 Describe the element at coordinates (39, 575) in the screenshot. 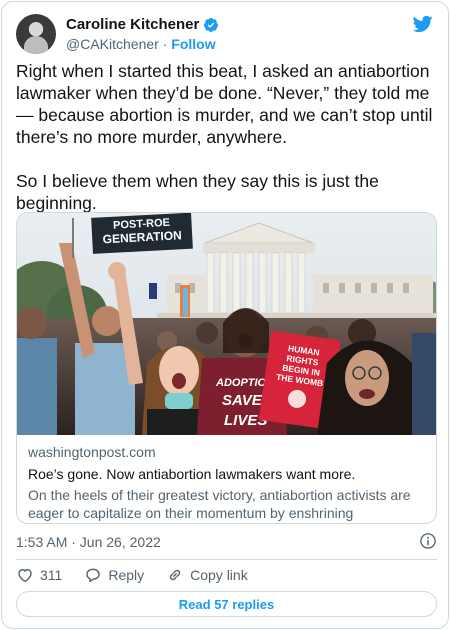

I see `like-button: 311` at that location.